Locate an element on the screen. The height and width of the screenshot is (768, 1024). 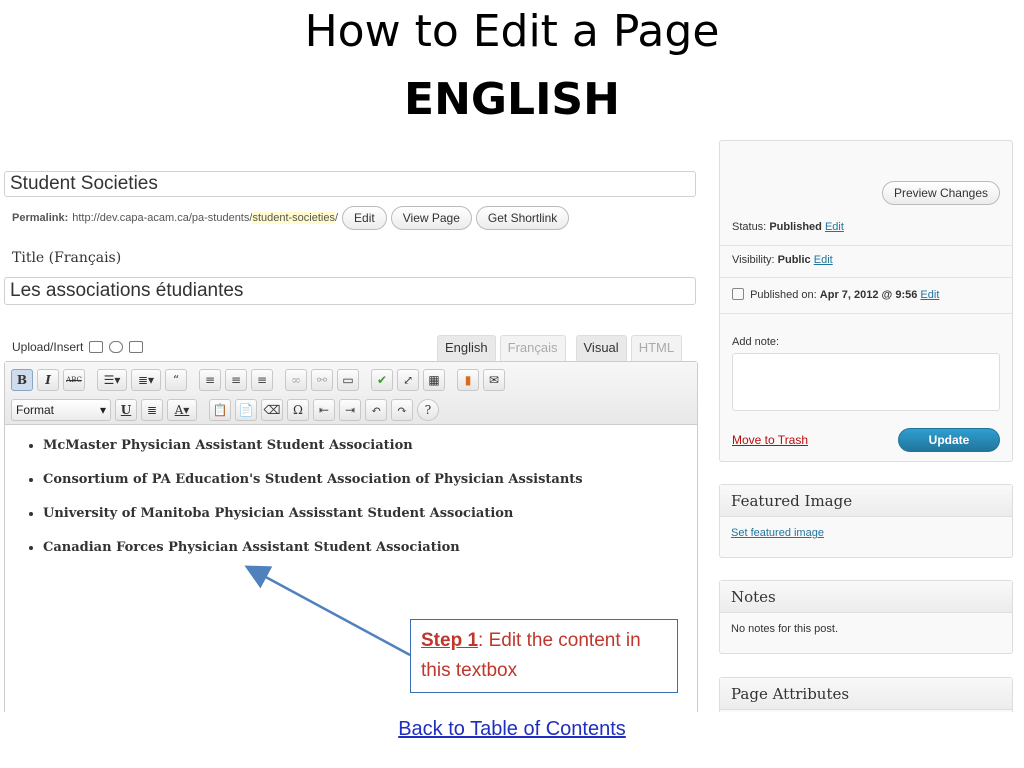
fullscreen-icon: ⤢ is located at coordinates (408, 379).